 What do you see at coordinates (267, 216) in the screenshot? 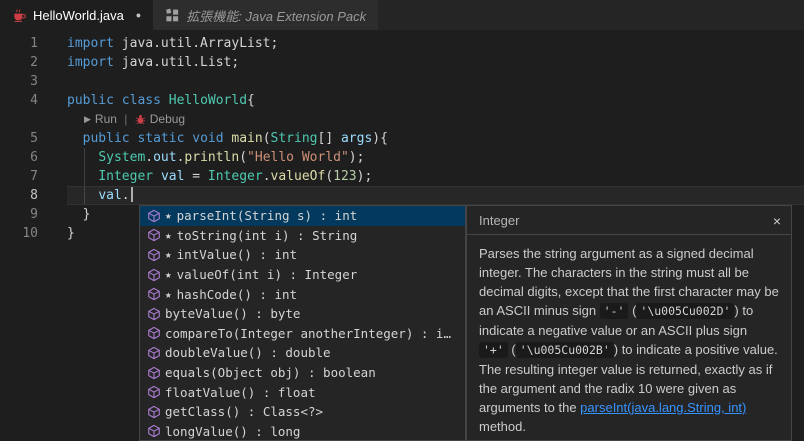
I see `suggest-item-label: parseInt(String s) : int` at bounding box center [267, 216].